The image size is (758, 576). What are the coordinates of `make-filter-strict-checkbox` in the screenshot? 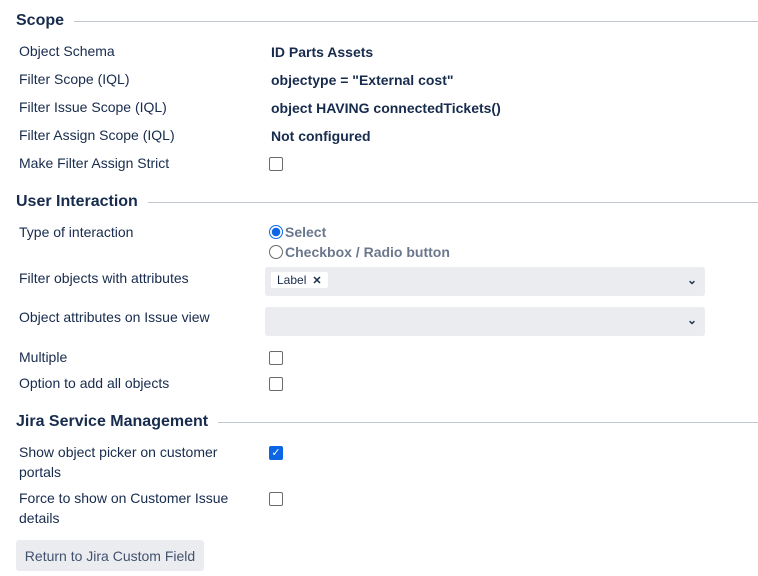 It's located at (276, 164).